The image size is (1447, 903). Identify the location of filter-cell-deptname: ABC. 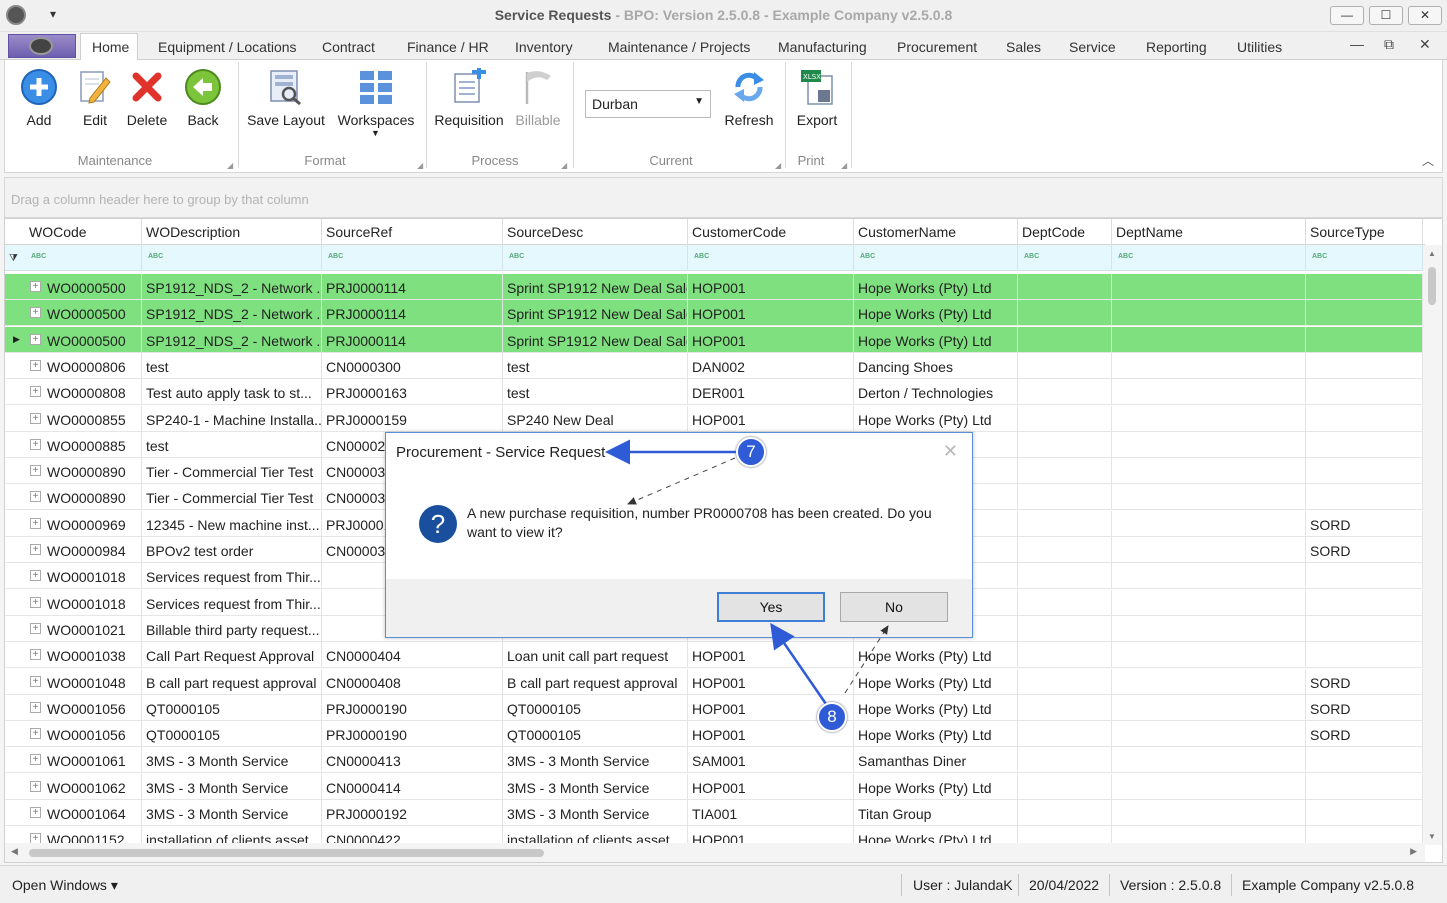
(1209, 258).